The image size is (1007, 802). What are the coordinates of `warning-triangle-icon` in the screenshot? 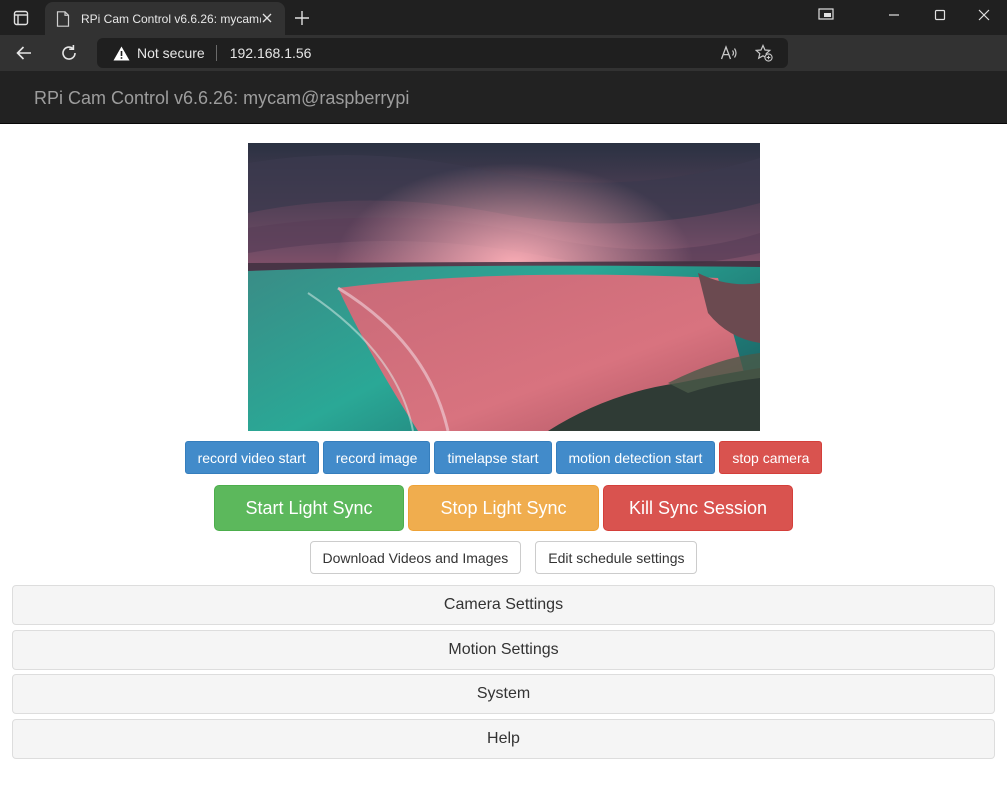 It's located at (121, 53).